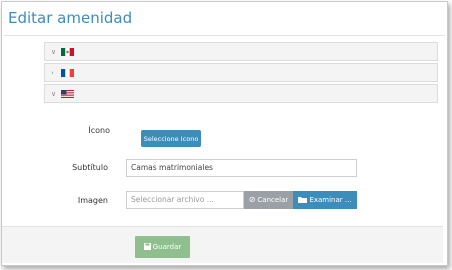 The height and width of the screenshot is (270, 452). Describe the element at coordinates (67, 73) in the screenshot. I see `france-flag-icon` at that location.